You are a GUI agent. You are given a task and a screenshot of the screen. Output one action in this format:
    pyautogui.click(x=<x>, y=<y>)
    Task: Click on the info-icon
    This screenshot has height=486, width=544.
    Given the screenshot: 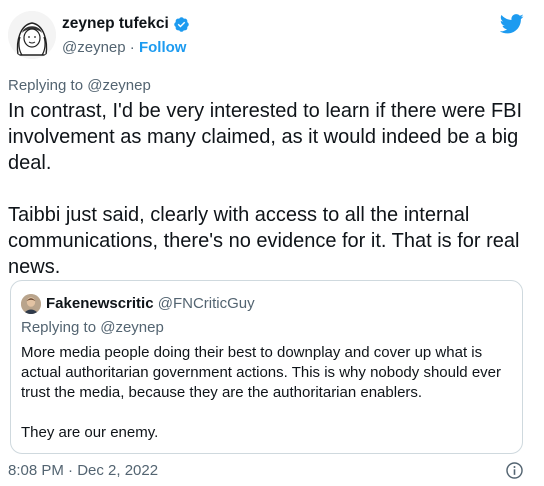 What is the action you would take?
    pyautogui.click(x=514, y=470)
    